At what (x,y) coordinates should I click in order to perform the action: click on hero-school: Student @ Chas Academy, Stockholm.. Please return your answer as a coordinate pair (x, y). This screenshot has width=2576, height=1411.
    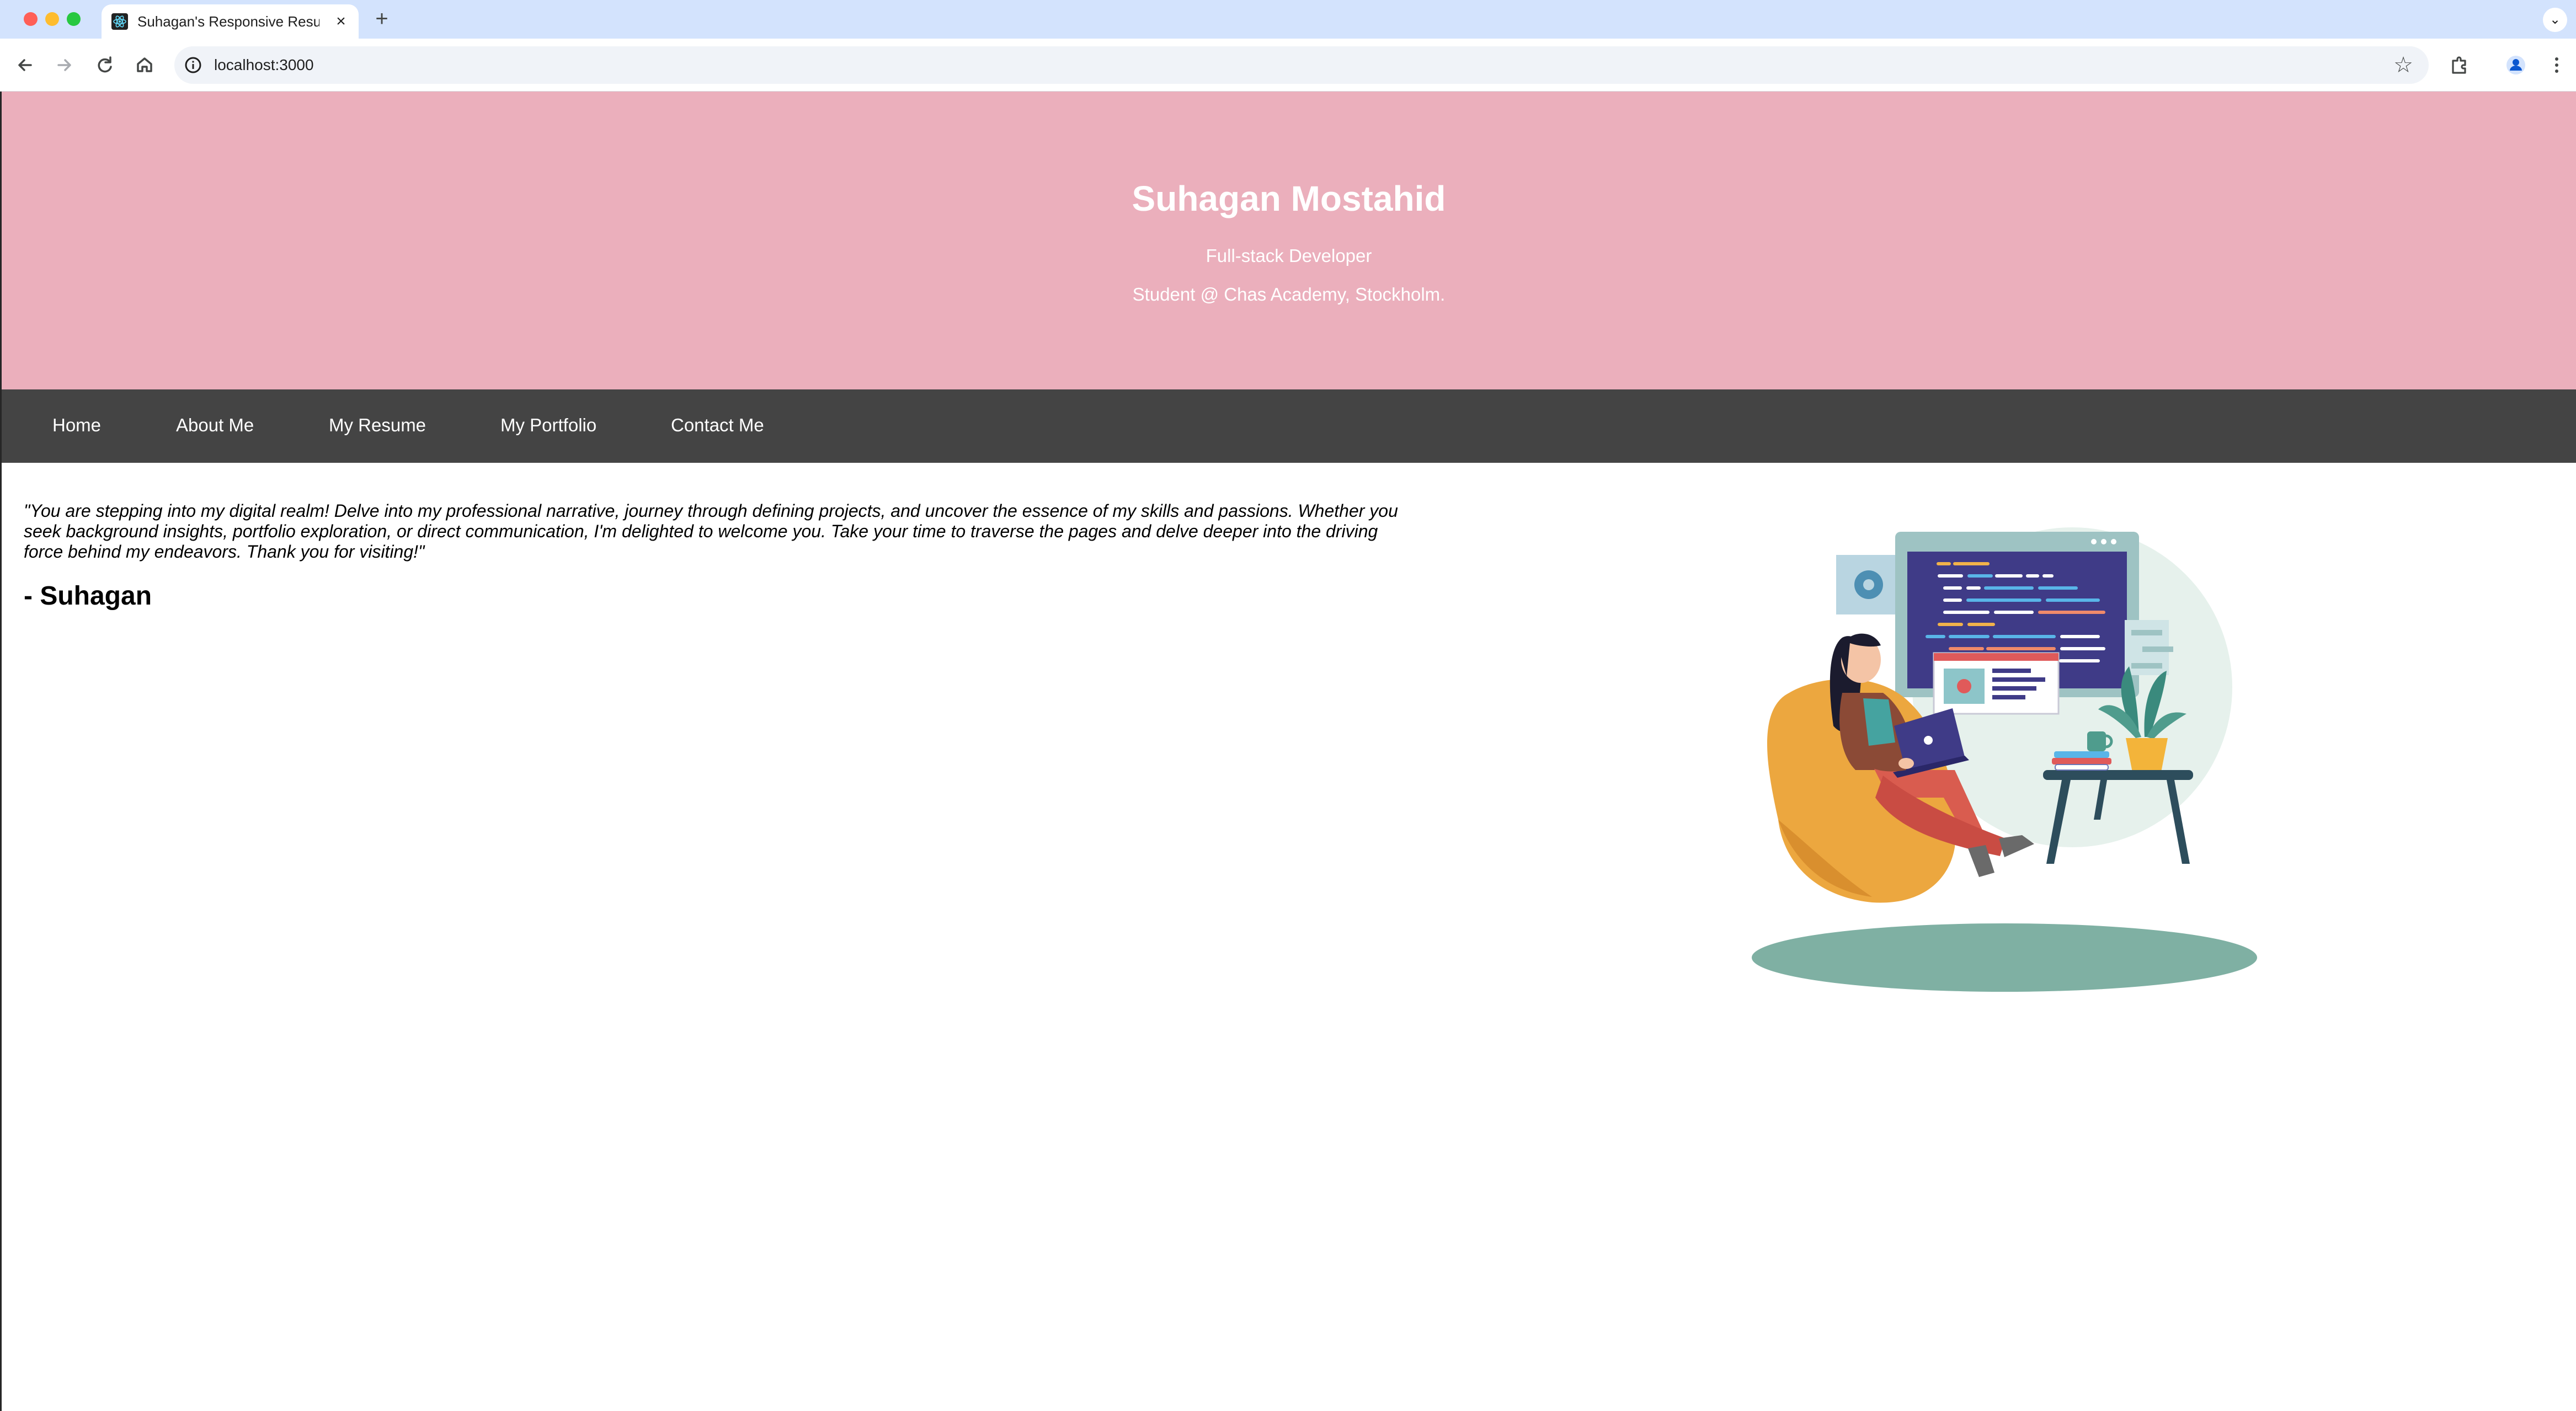
    Looking at the image, I should click on (1289, 294).